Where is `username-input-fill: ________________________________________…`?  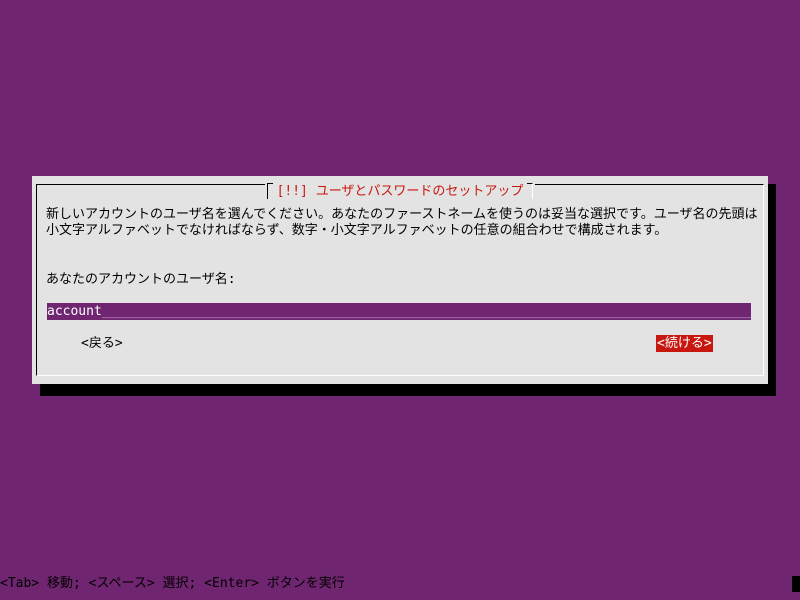
username-input-fill: ________________________________________… is located at coordinates (426, 311).